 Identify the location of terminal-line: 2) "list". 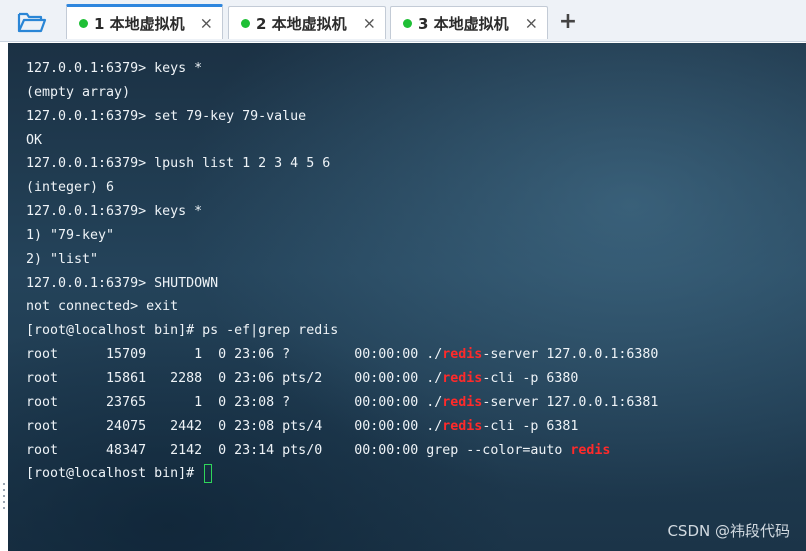
(62, 259).